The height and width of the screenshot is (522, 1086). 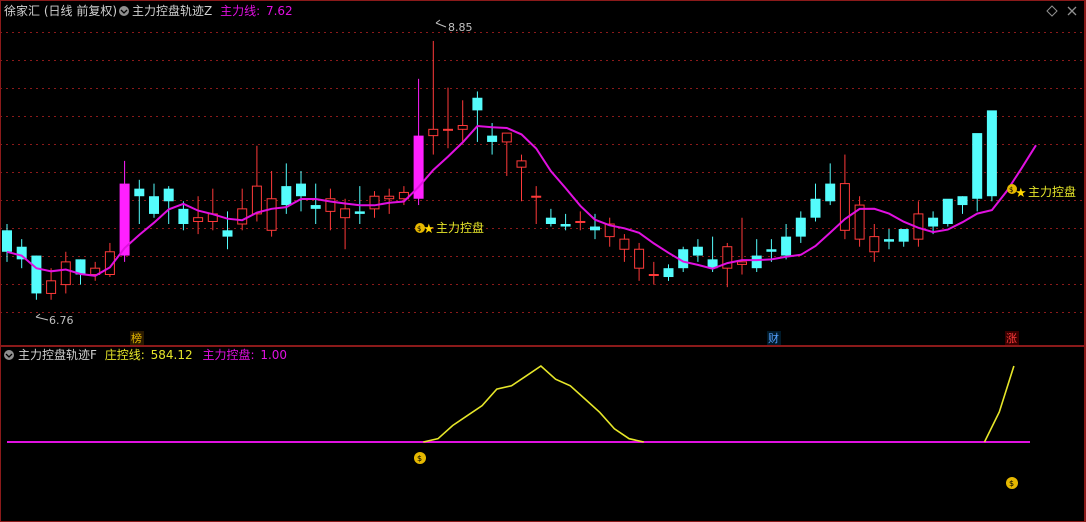 I want to click on marker-cai: 财, so click(x=774, y=338).